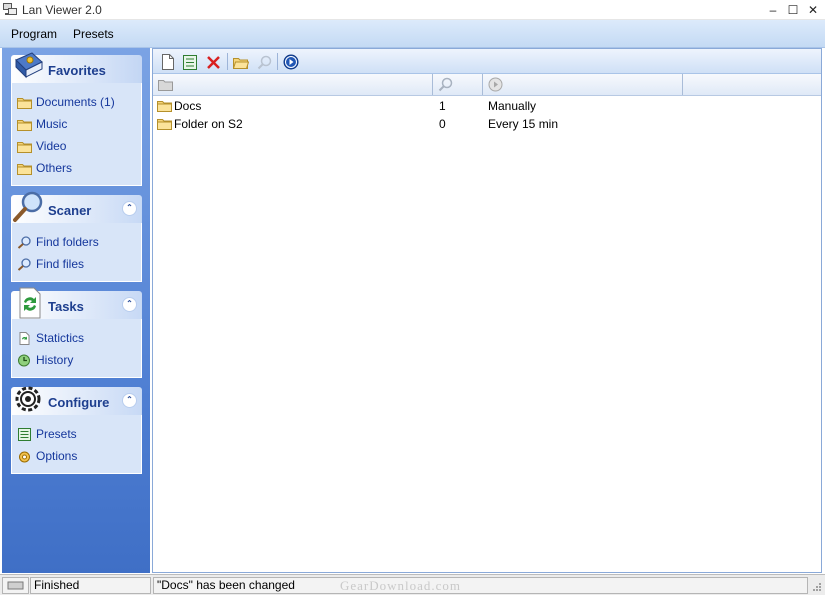  I want to click on delete-button, so click(213, 62).